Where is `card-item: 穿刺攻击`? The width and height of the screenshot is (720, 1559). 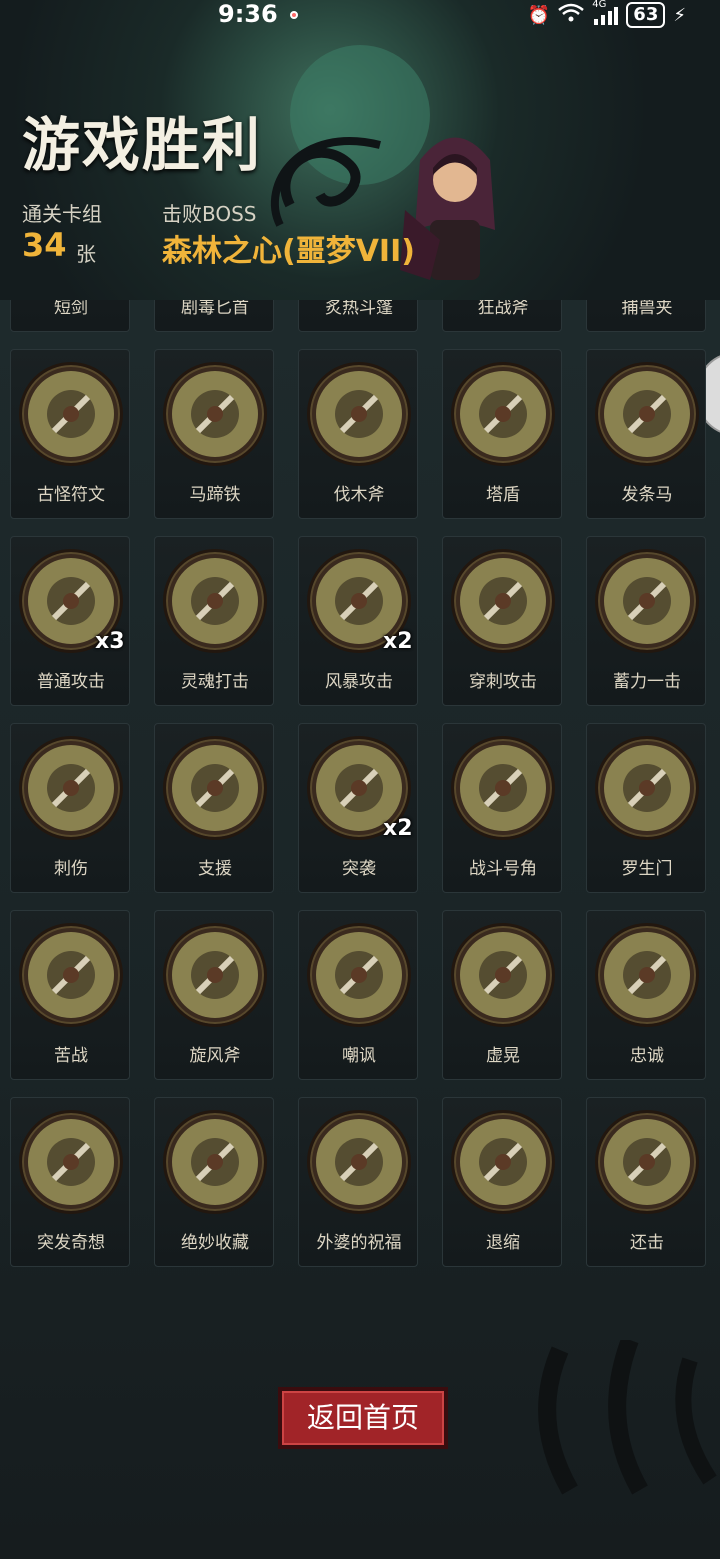
card-item: 穿刺攻击 is located at coordinates (502, 621).